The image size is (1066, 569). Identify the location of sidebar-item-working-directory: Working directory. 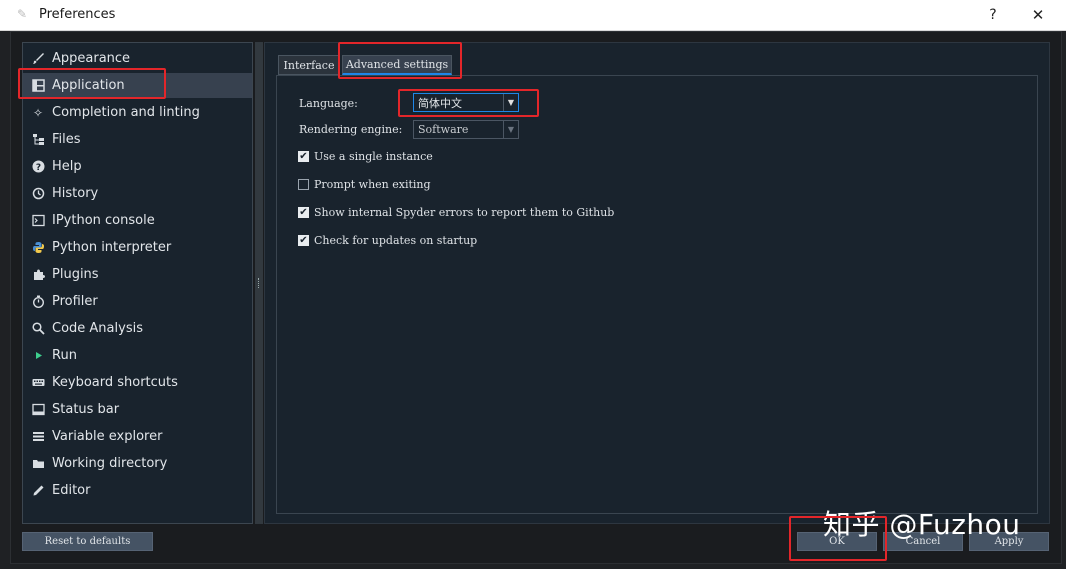
(137, 463).